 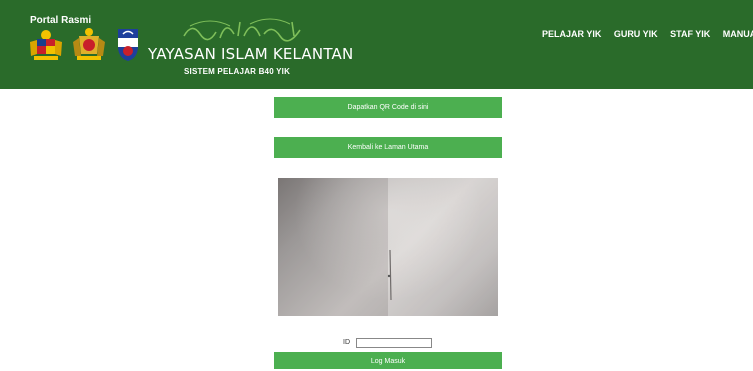 I want to click on nav-pelajar-yik: PELAJAR YIK, so click(x=571, y=34).